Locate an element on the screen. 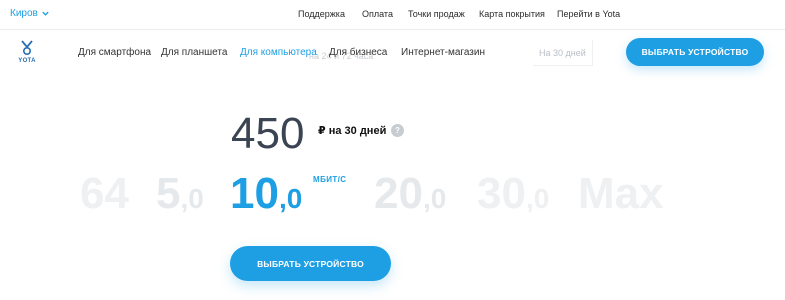 This screenshot has height=300, width=785. nav-item-shop: Интернет-магазин is located at coordinates (443, 52).